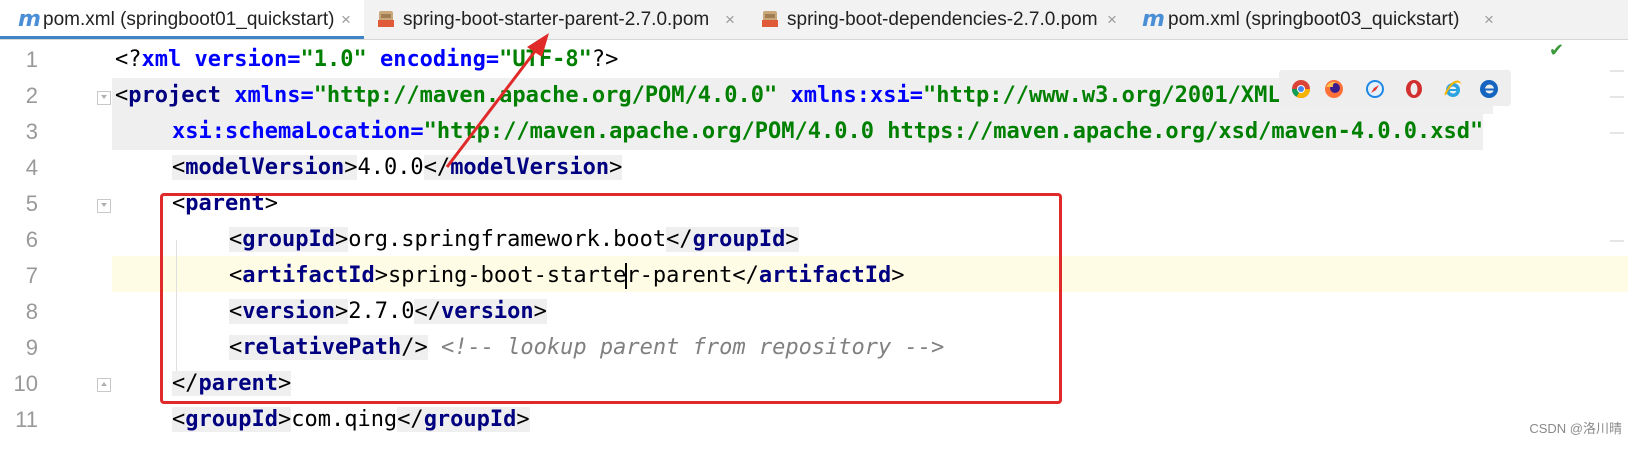  I want to click on watermark: CSDN @洛川晴, so click(1575, 428).